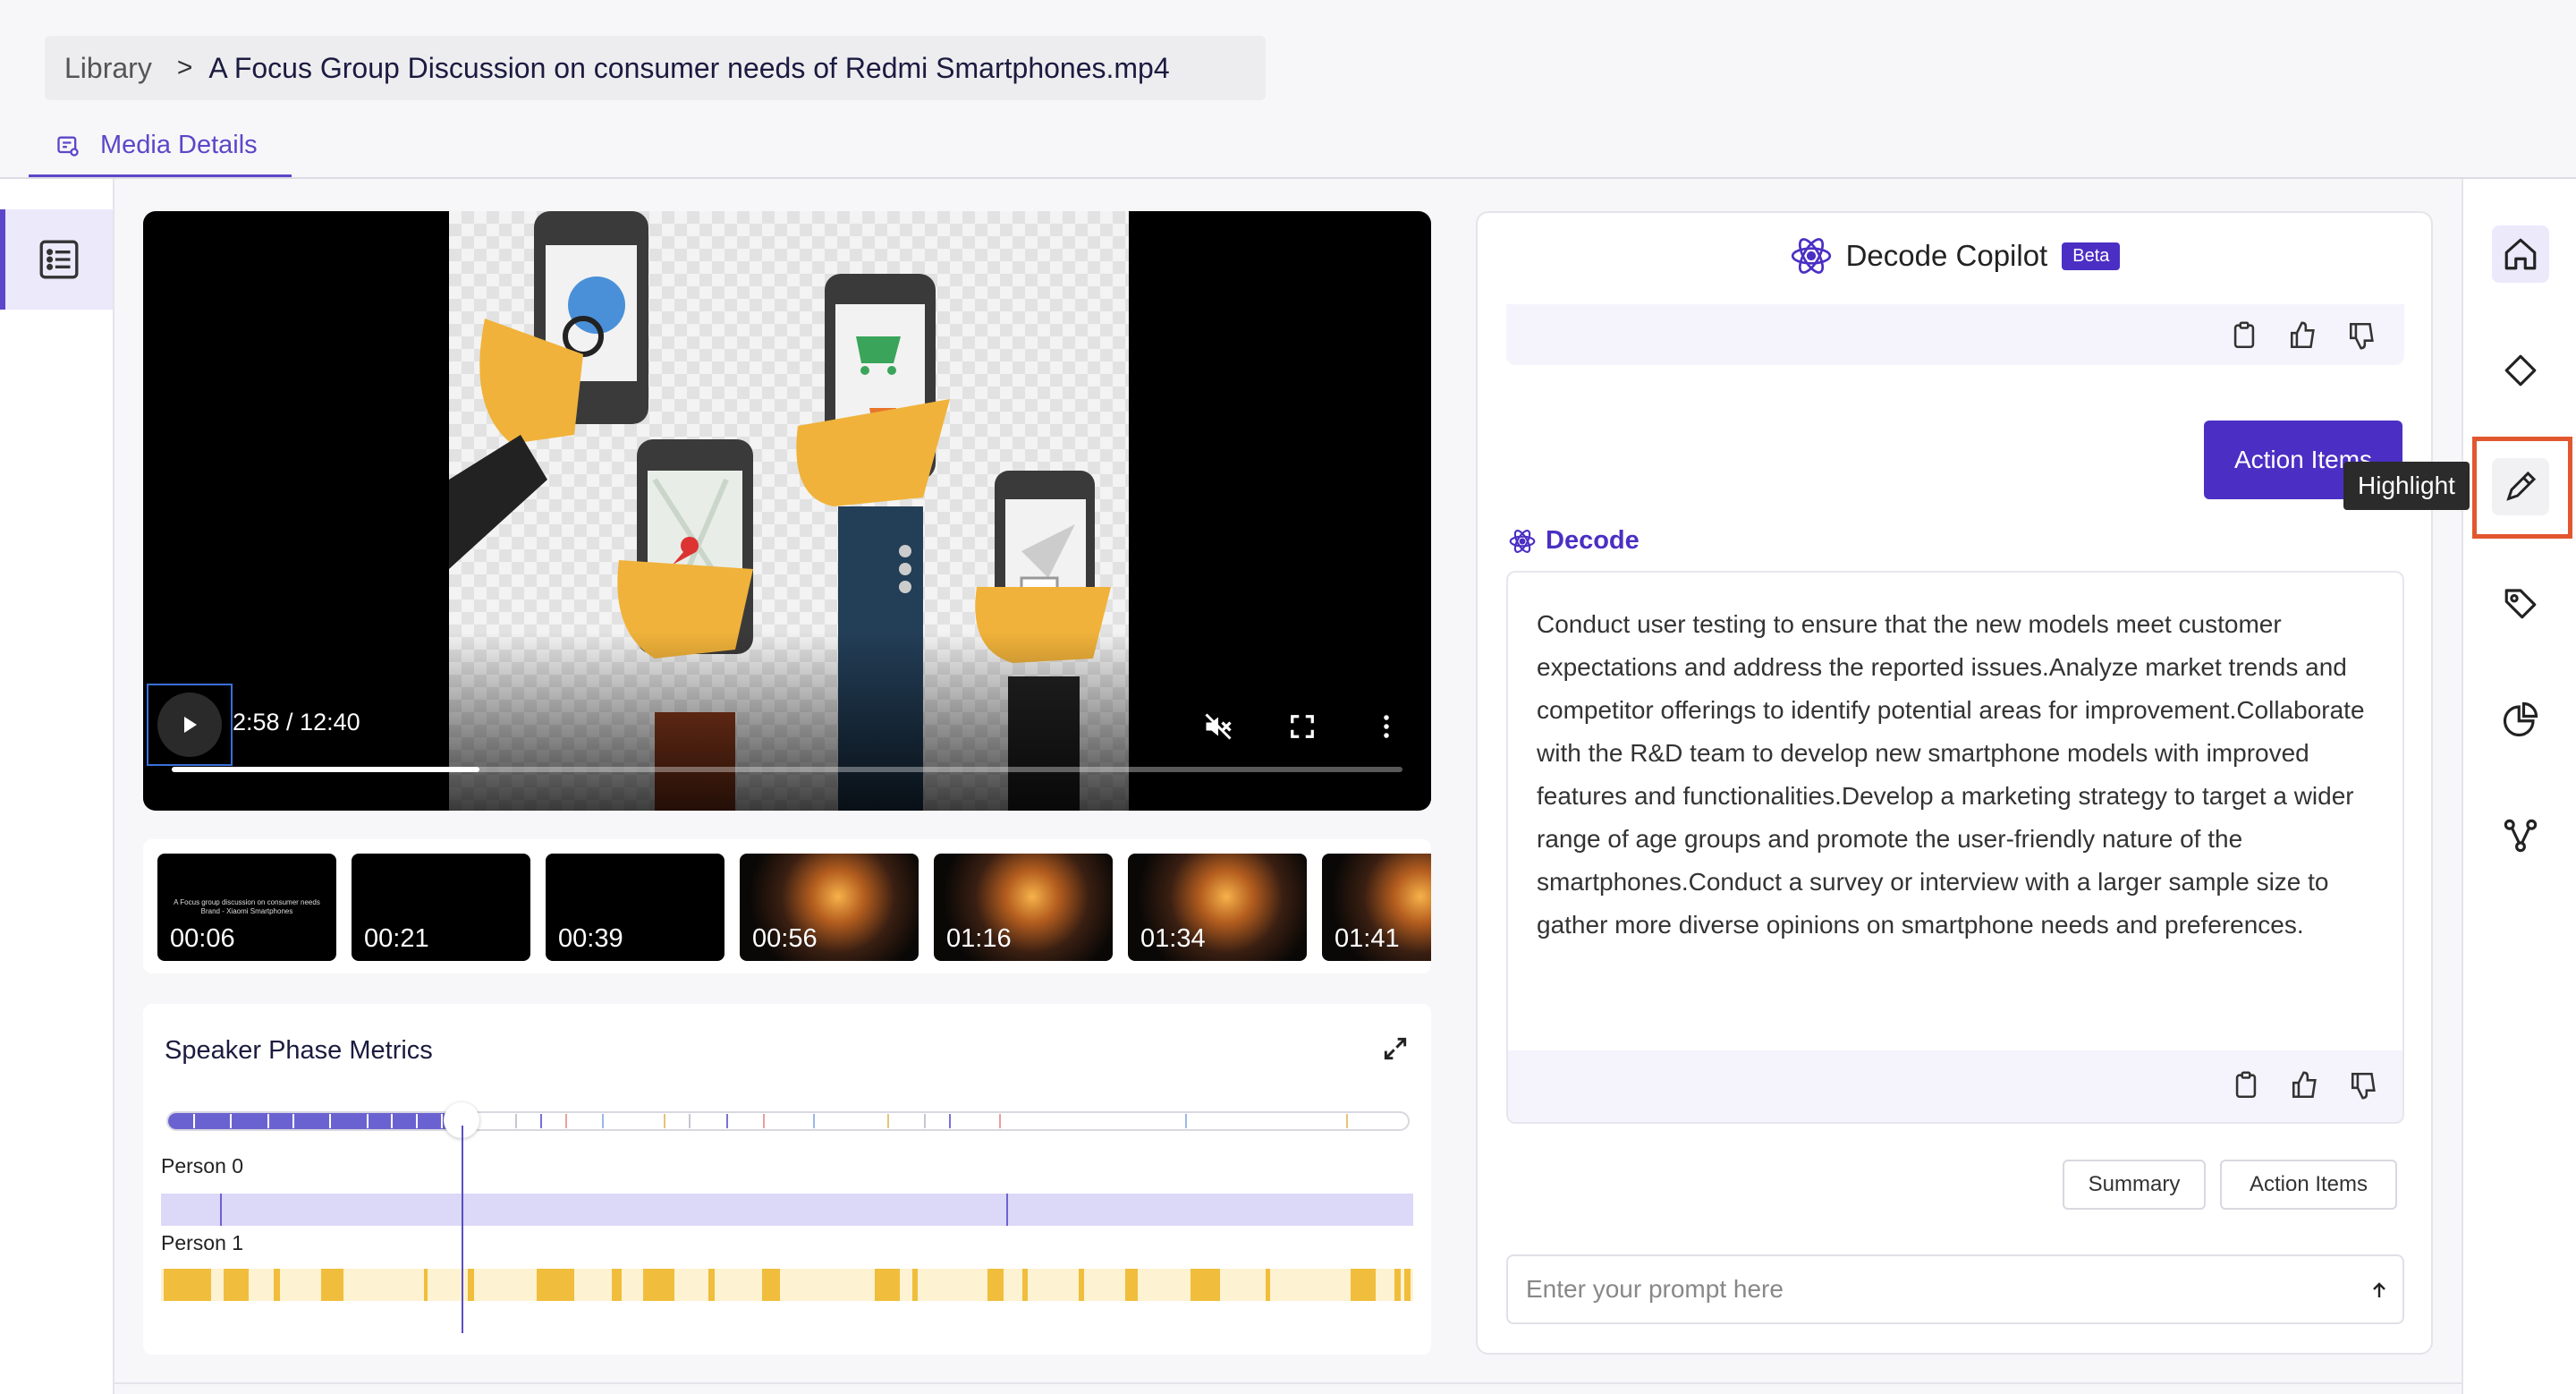 This screenshot has height=1394, width=2576. What do you see at coordinates (462, 1229) in the screenshot?
I see `playhead-line` at bounding box center [462, 1229].